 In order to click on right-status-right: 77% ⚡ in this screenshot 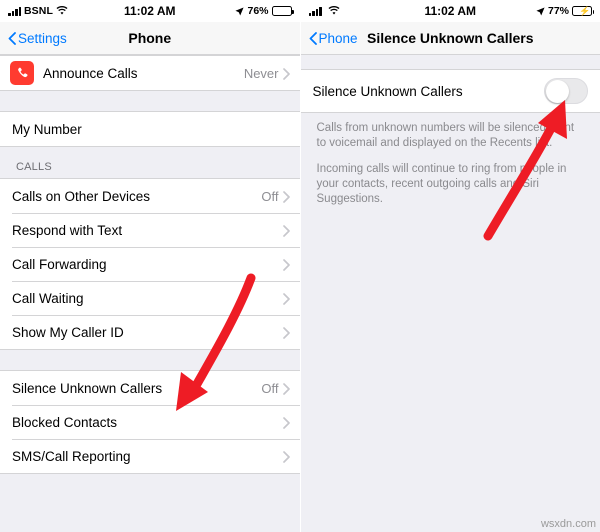, I will do `click(565, 11)`.